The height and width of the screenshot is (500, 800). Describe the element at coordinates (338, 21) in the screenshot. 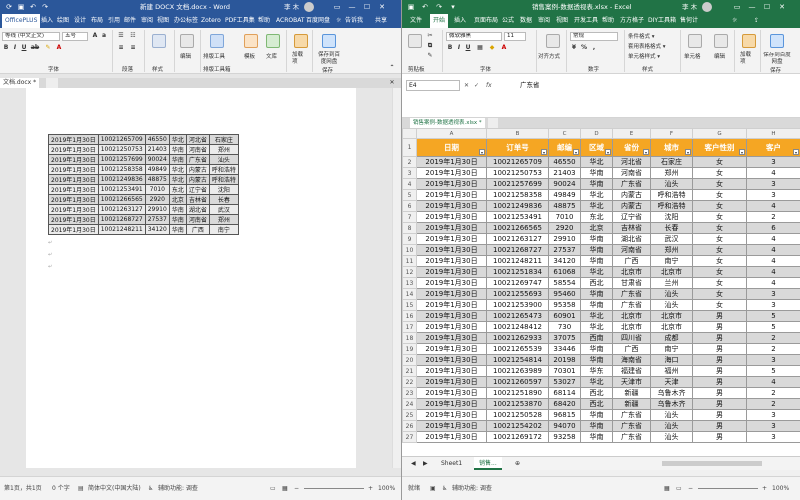

I see `lightbulb-icon: ☼` at that location.